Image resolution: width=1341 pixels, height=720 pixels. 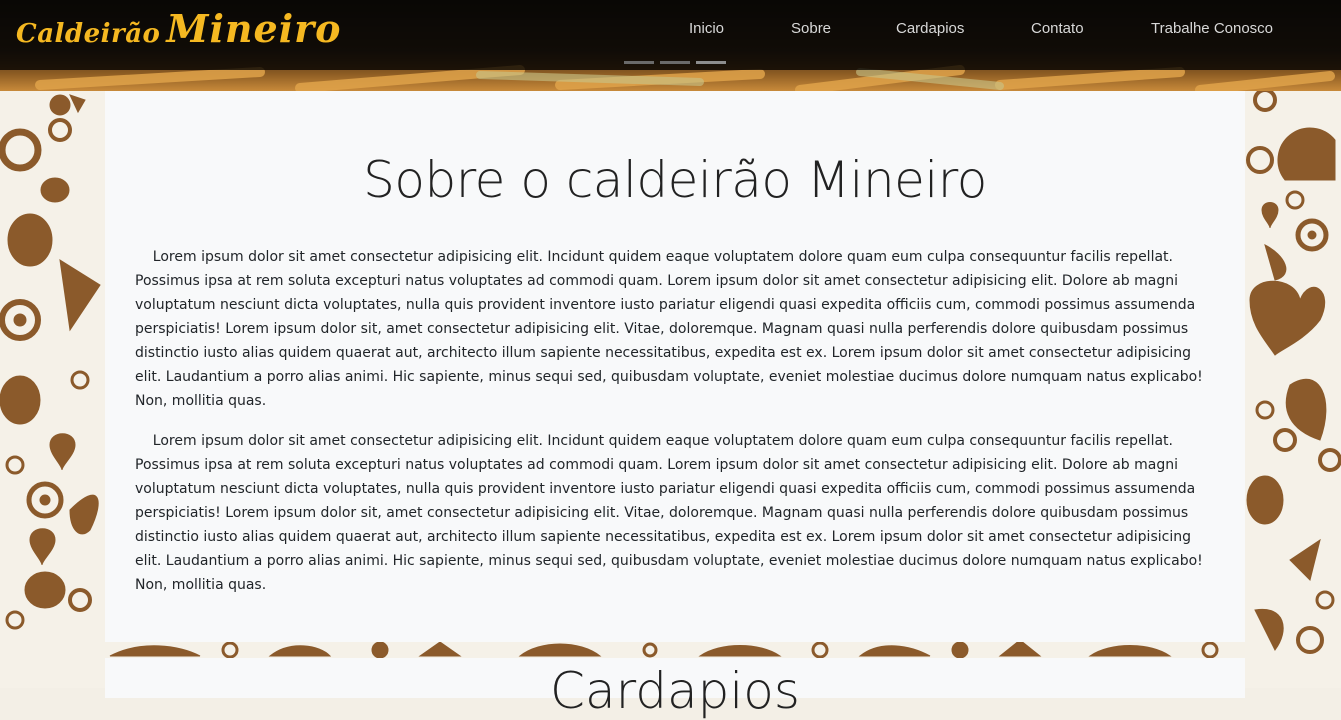 I want to click on nav-item-trabalhe-conosco: Trabalhe Conosco, so click(x=1212, y=28).